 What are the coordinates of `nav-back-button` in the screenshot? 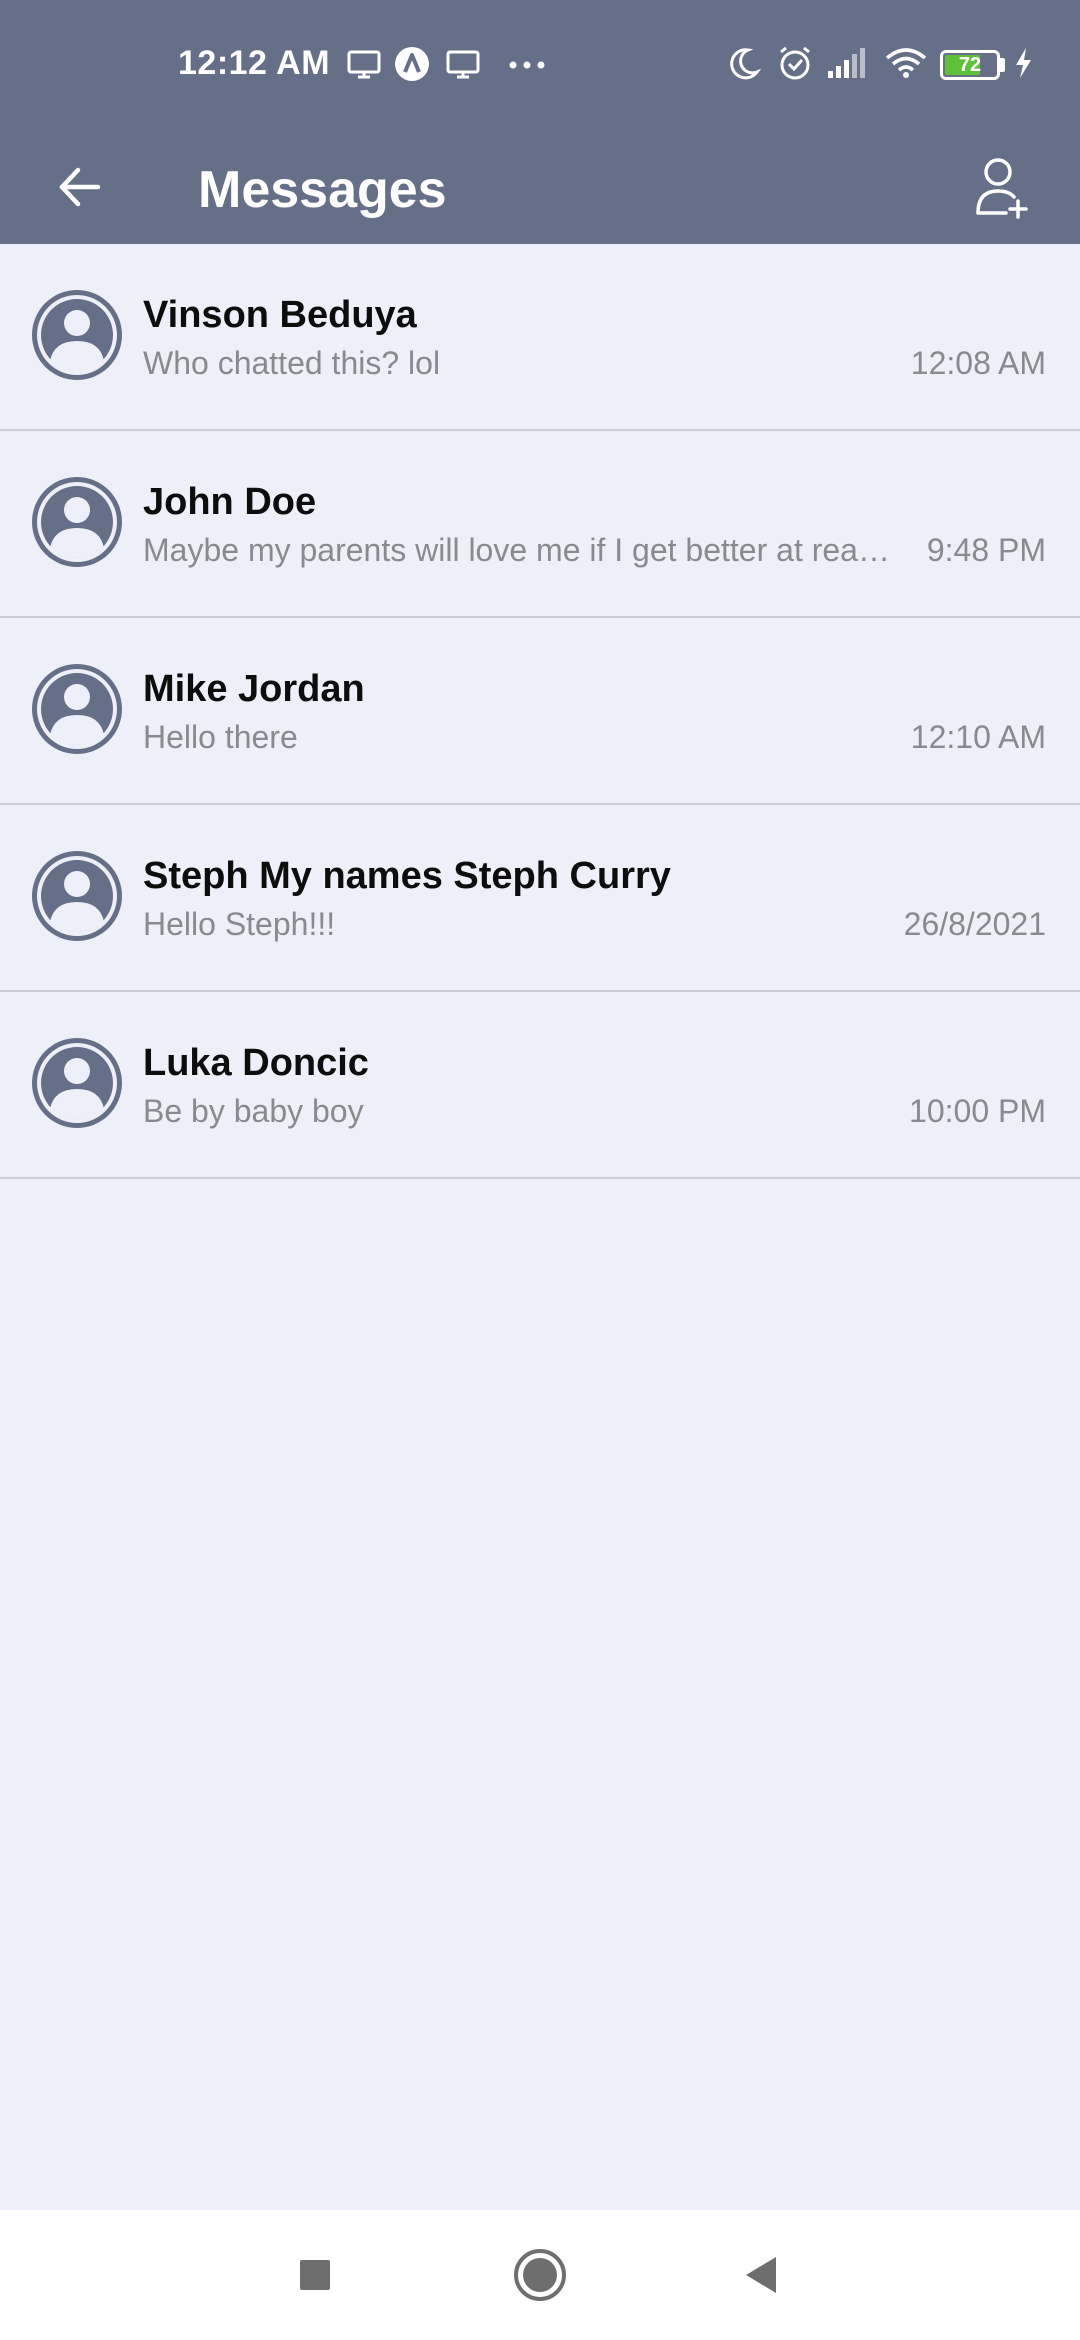 It's located at (760, 2275).